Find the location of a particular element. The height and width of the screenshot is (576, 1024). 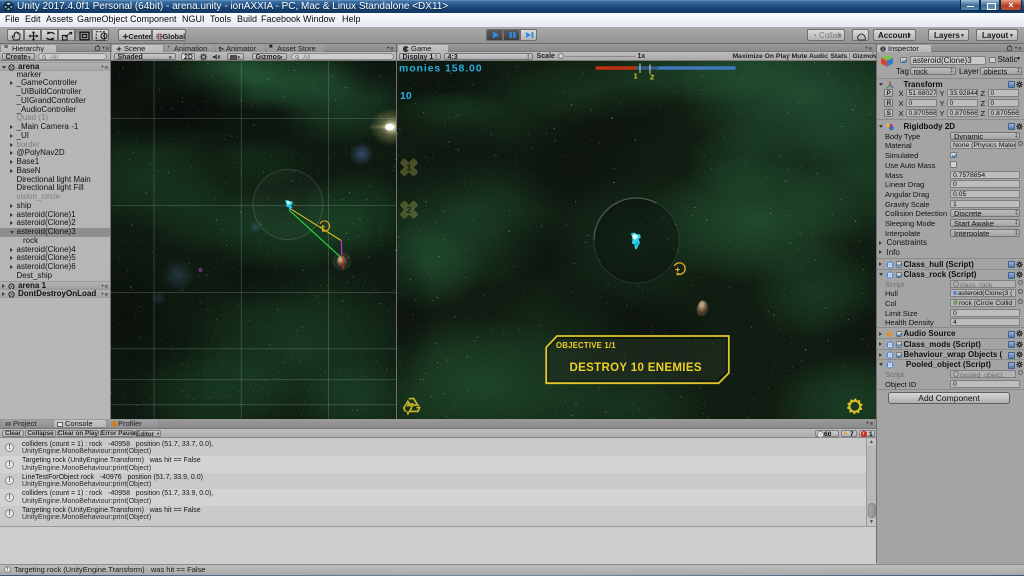

svg-text: 10 is located at coordinates (406, 96).